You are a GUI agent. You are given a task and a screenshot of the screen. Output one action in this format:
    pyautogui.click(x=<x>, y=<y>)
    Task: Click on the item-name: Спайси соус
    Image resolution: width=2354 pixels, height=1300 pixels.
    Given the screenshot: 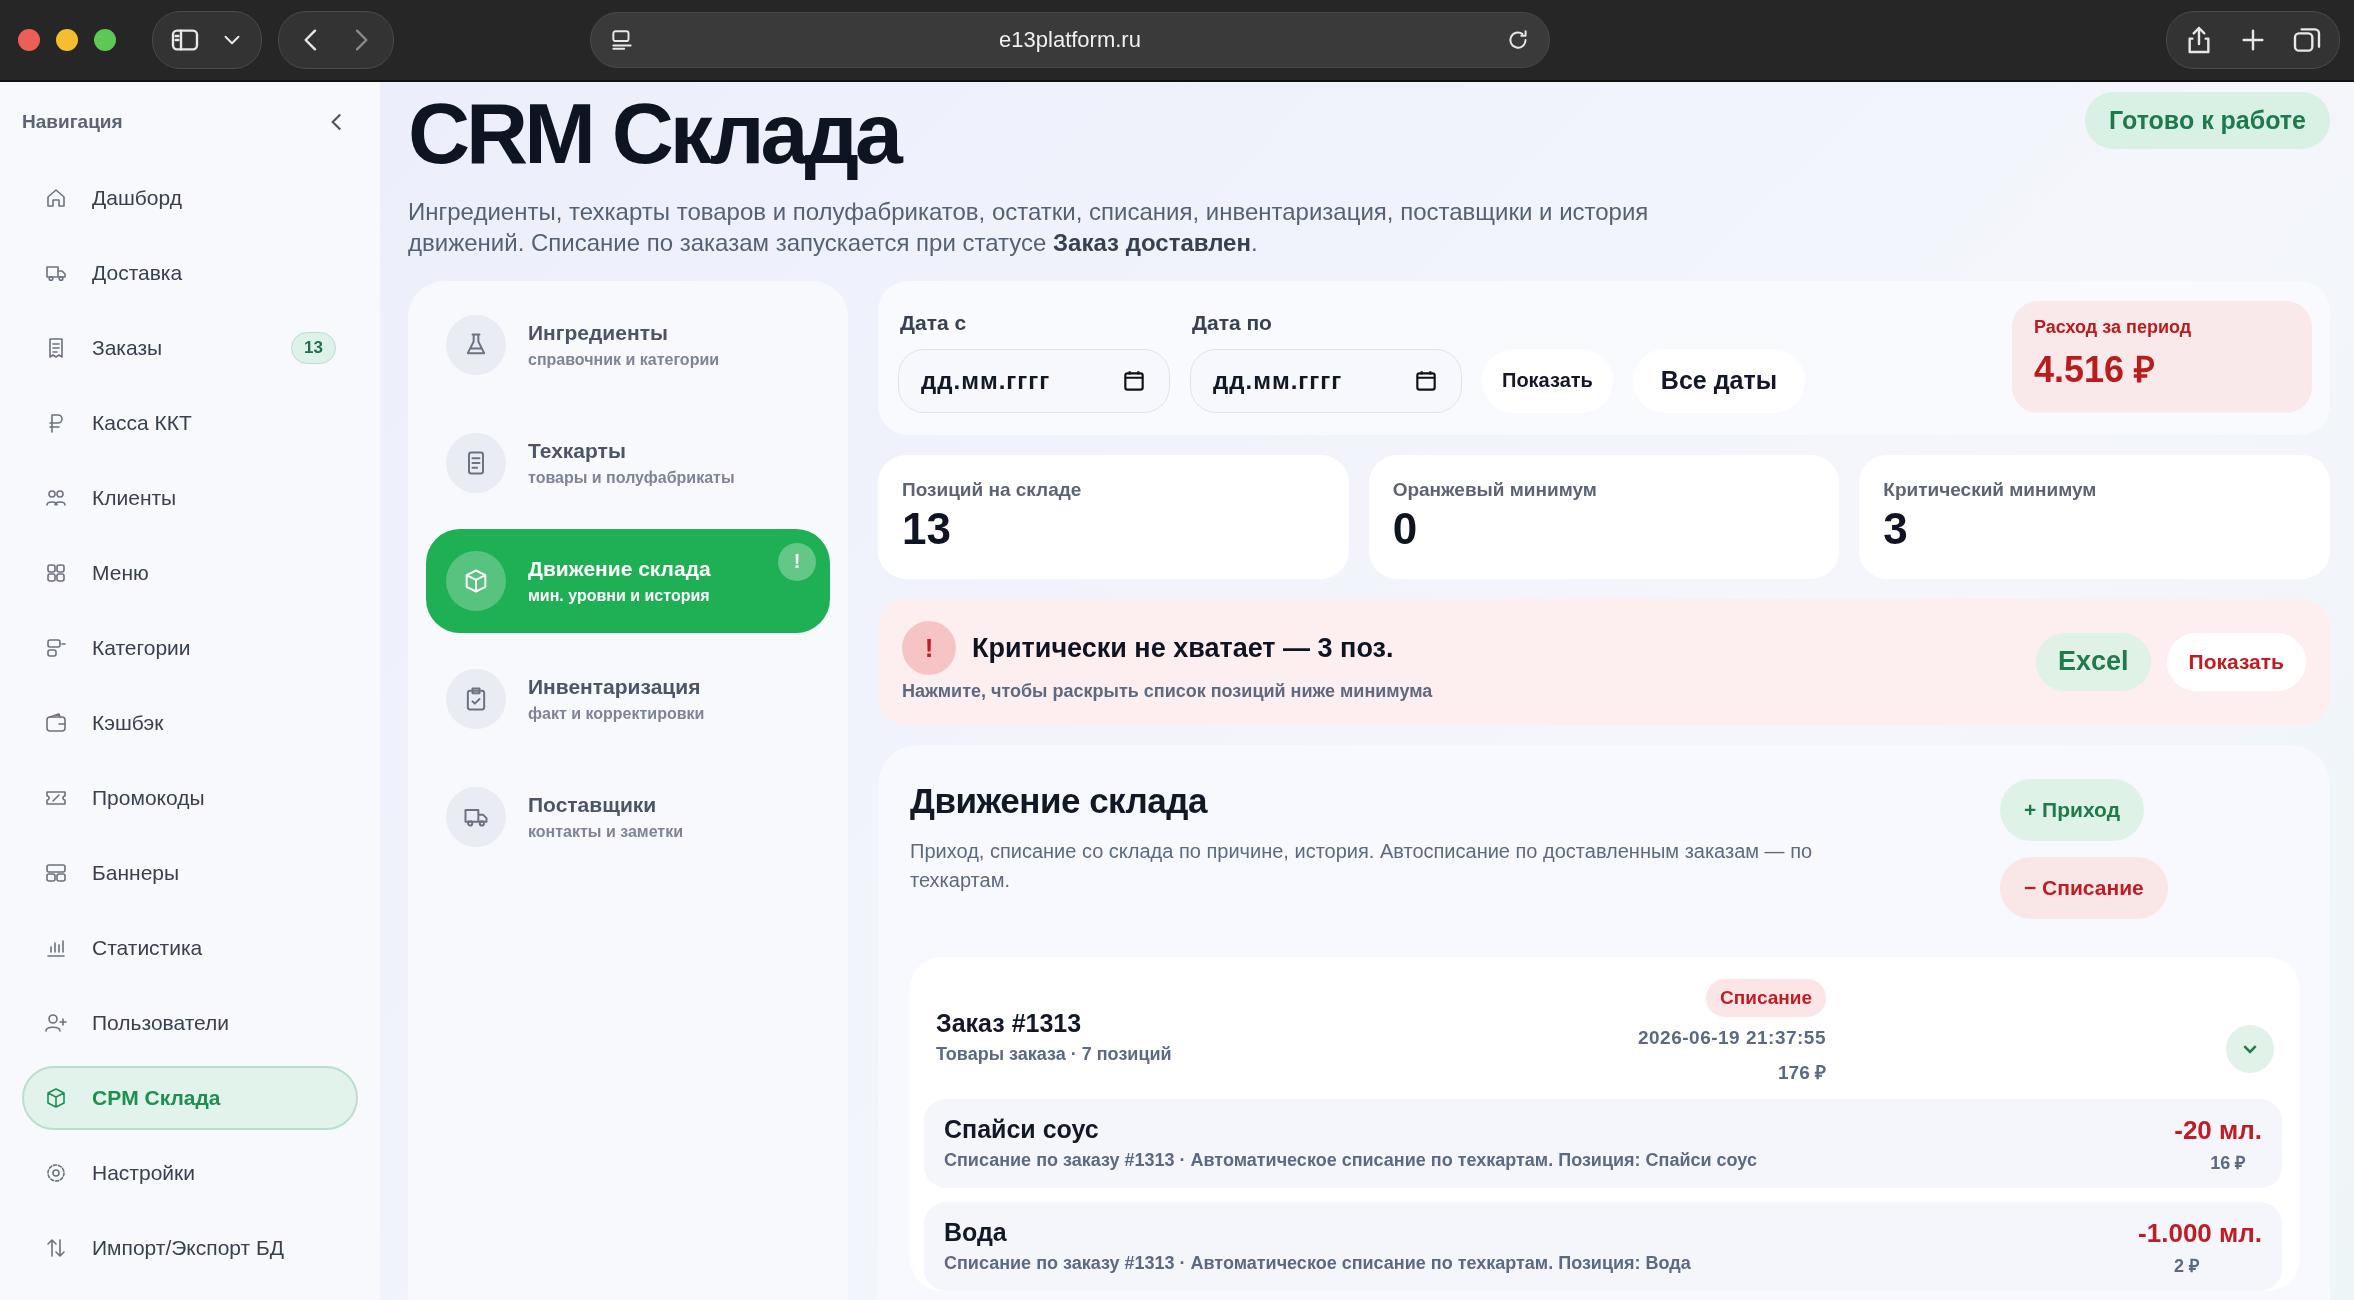 What is the action you would take?
    pyautogui.click(x=1022, y=1129)
    